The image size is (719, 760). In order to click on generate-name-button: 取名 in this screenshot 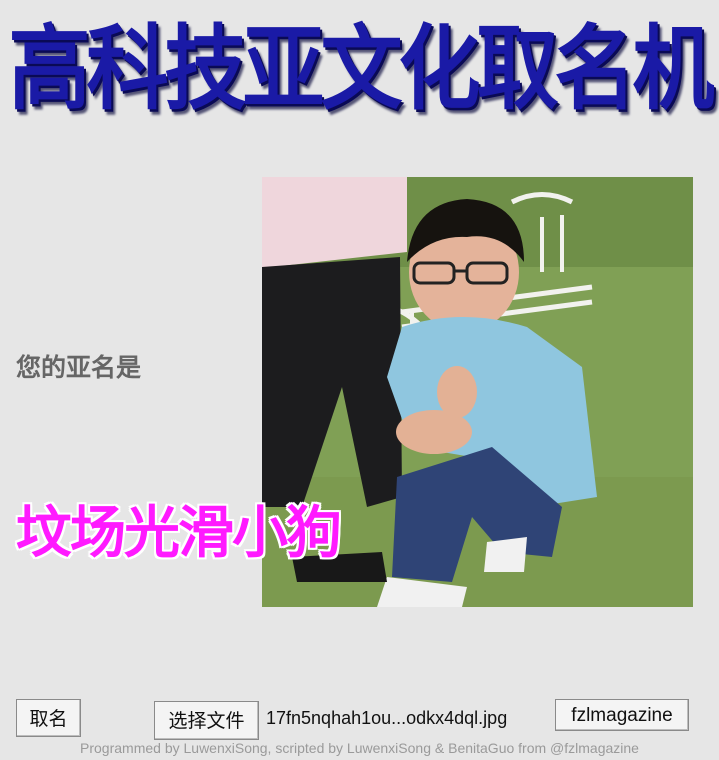, I will do `click(48, 718)`.